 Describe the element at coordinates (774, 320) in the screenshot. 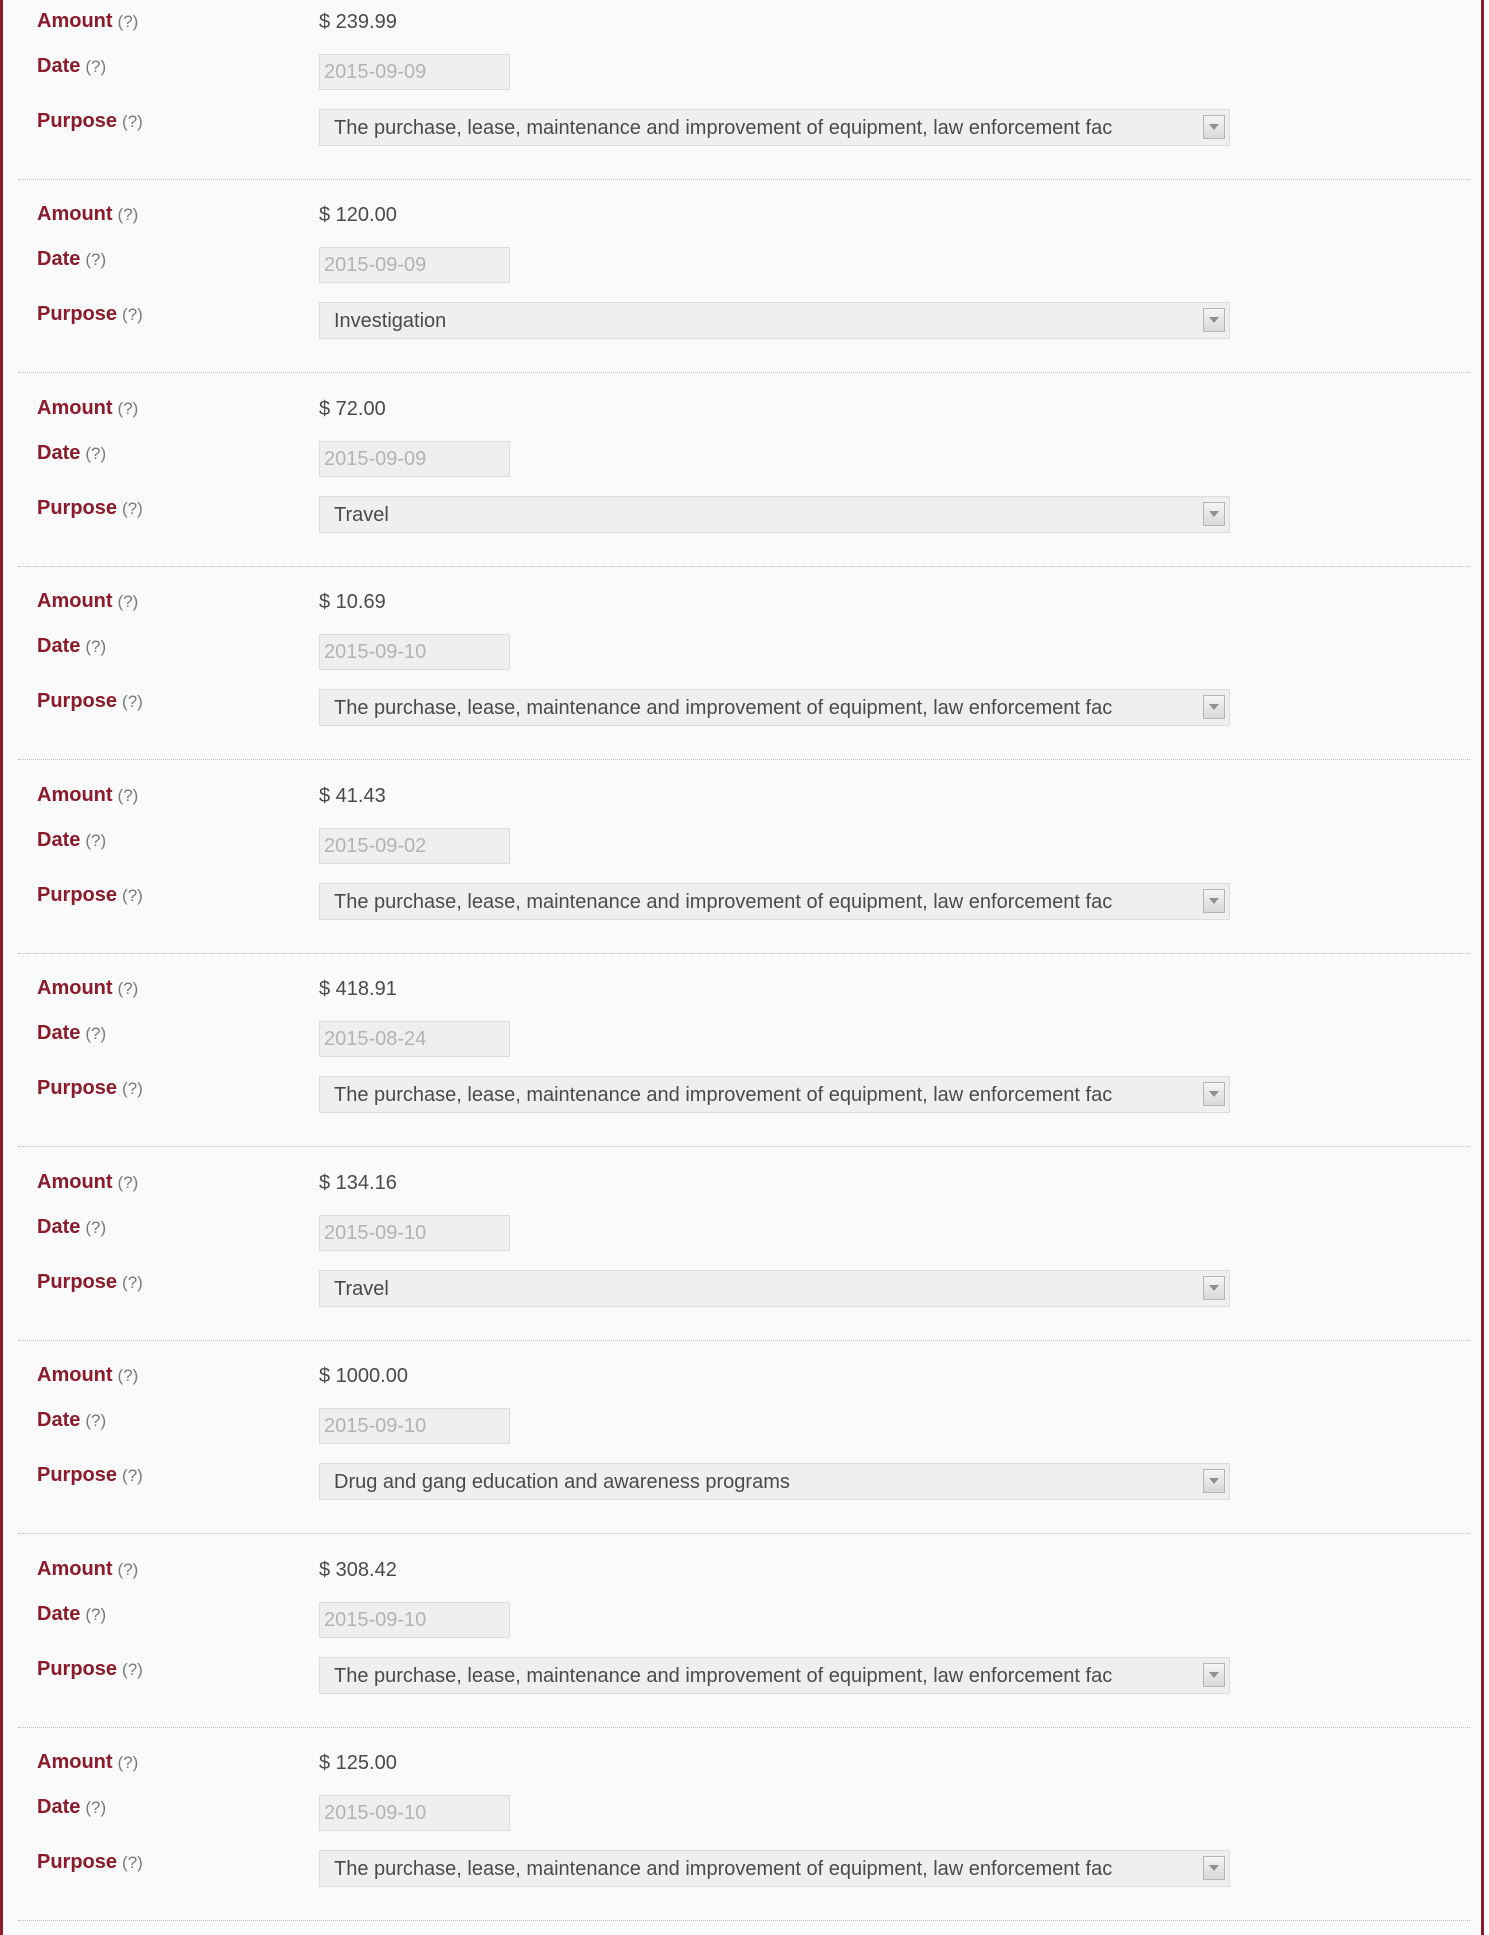

I see `purpose-select: Investigation` at that location.